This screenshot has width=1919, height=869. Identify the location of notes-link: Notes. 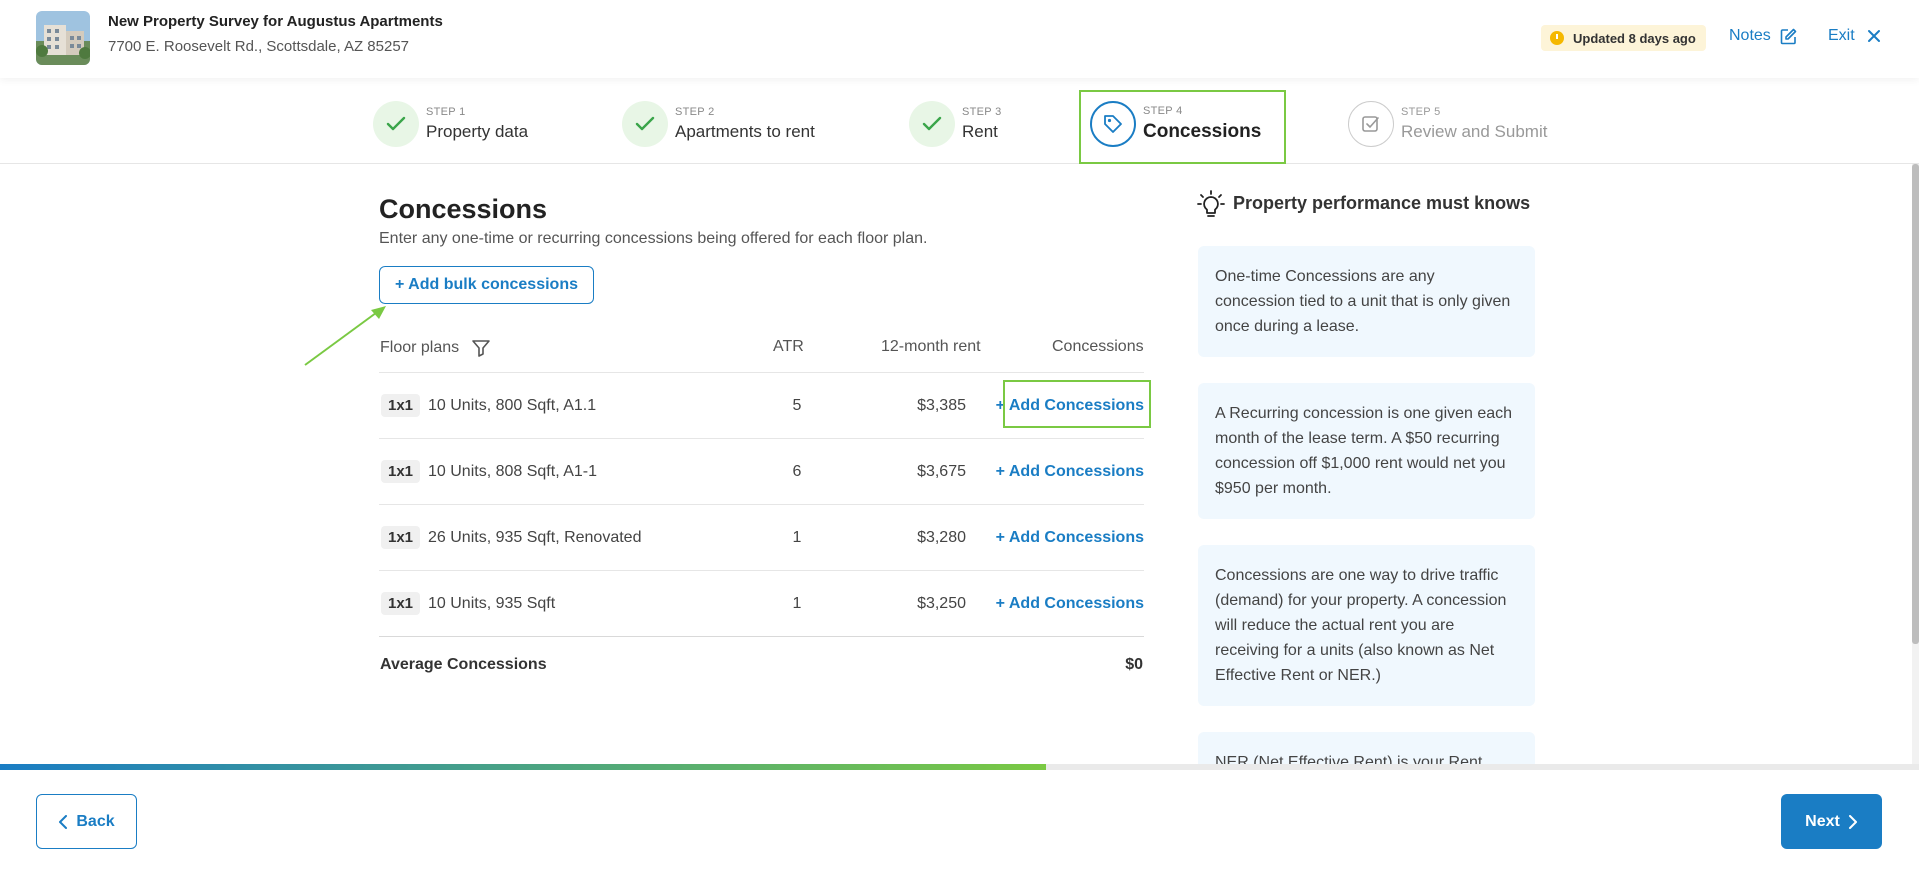
(1763, 36).